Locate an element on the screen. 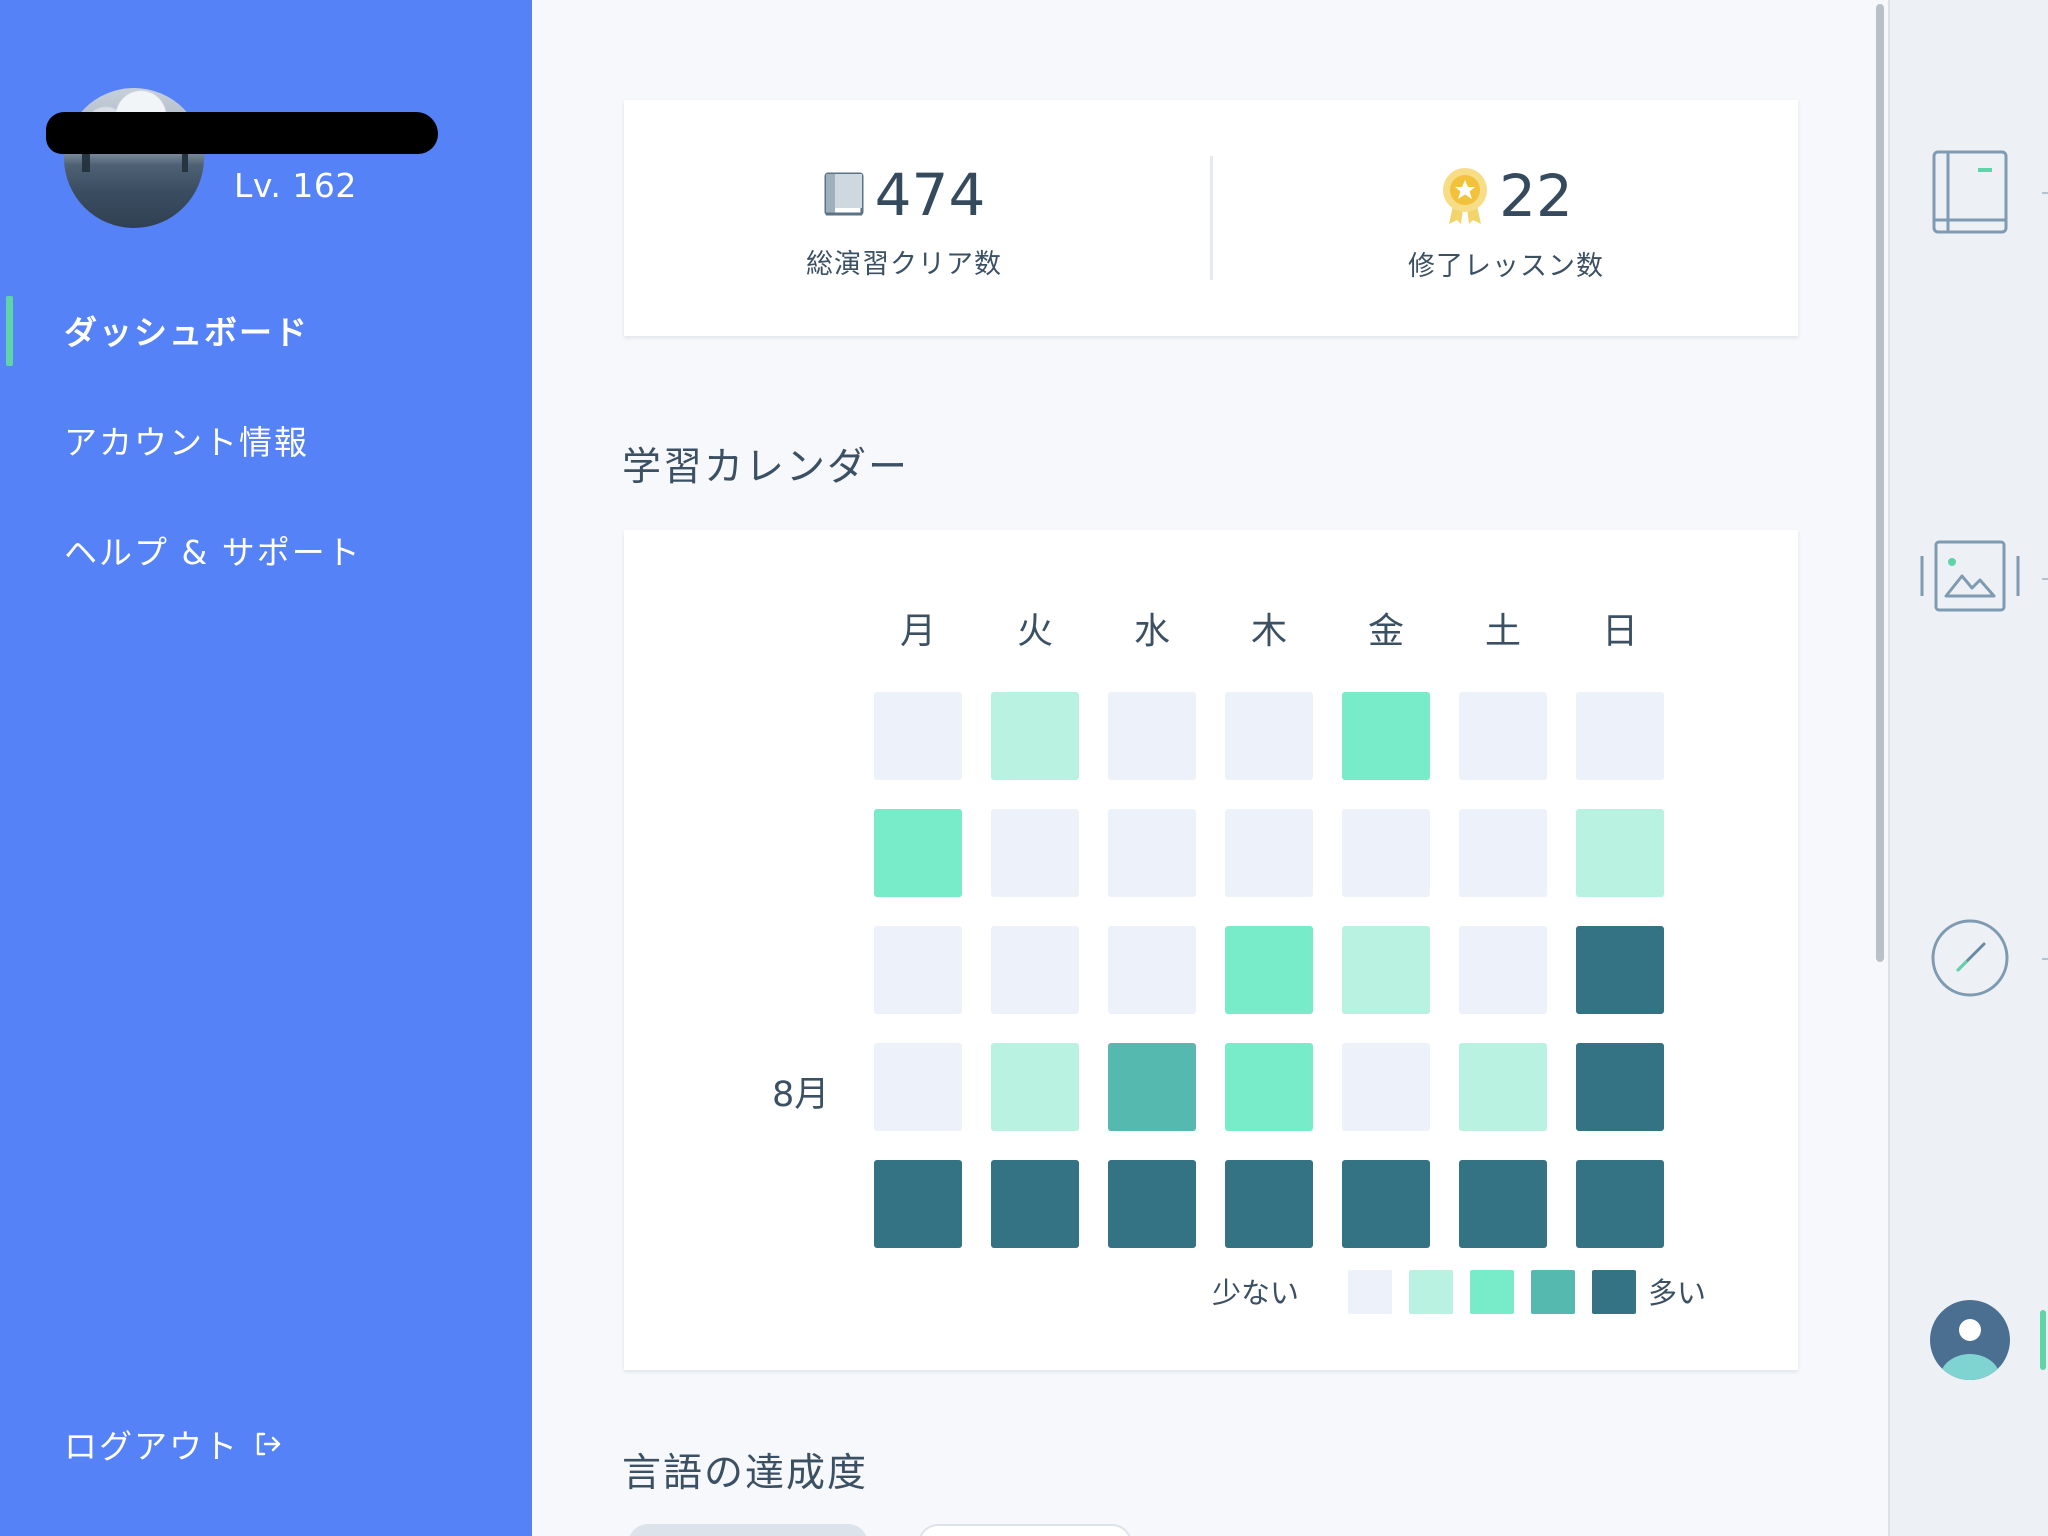 The image size is (2048, 1536). language-tab-active is located at coordinates (748, 1530).